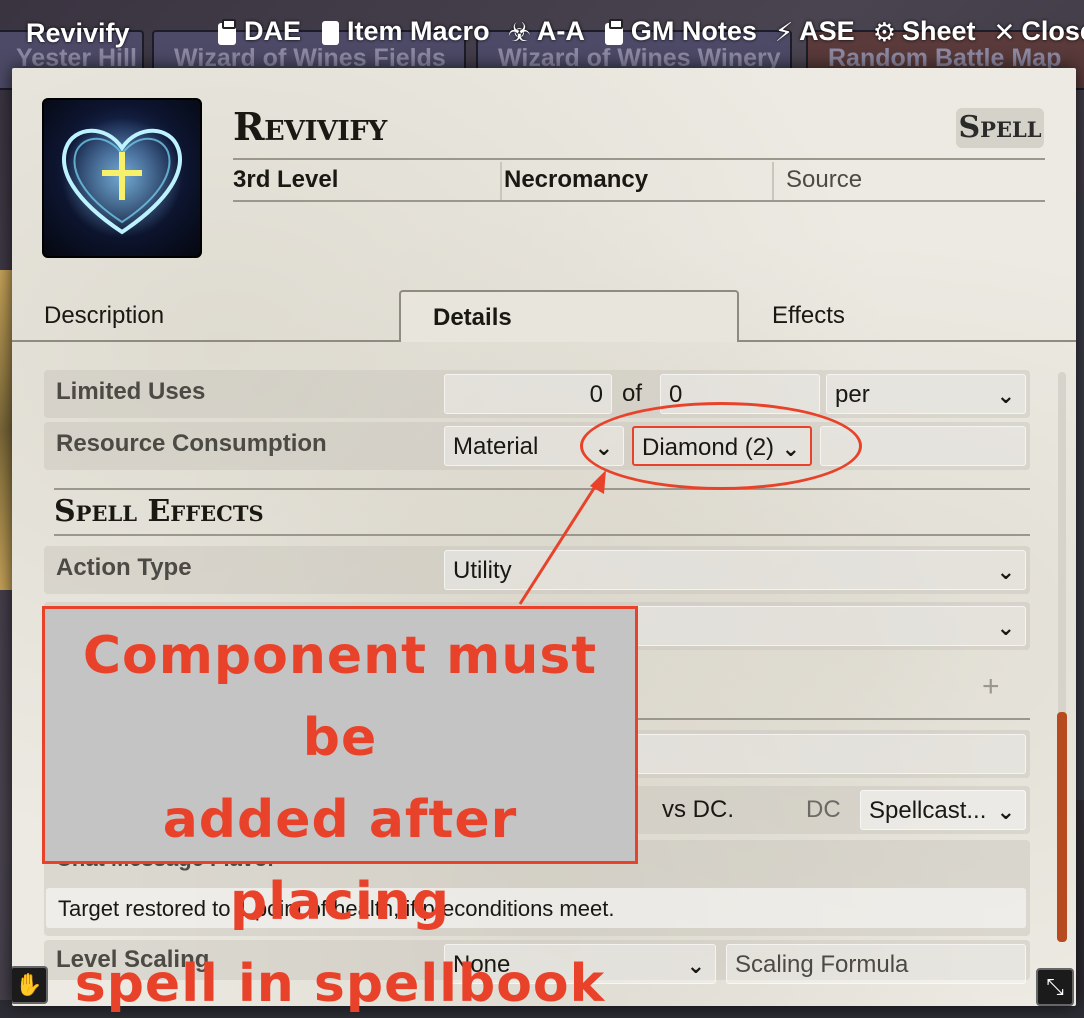  What do you see at coordinates (721, 446) in the screenshot?
I see `annotation-highlight-ellipse` at bounding box center [721, 446].